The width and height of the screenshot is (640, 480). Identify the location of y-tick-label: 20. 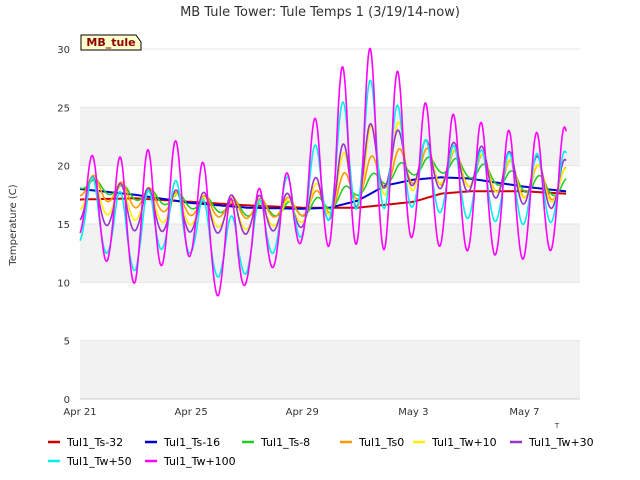
(63, 167).